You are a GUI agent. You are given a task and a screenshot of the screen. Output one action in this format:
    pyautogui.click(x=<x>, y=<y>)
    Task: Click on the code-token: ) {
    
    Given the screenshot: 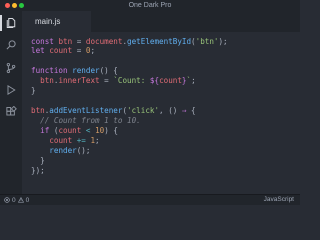 What is the action you would take?
    pyautogui.click(x=111, y=130)
    